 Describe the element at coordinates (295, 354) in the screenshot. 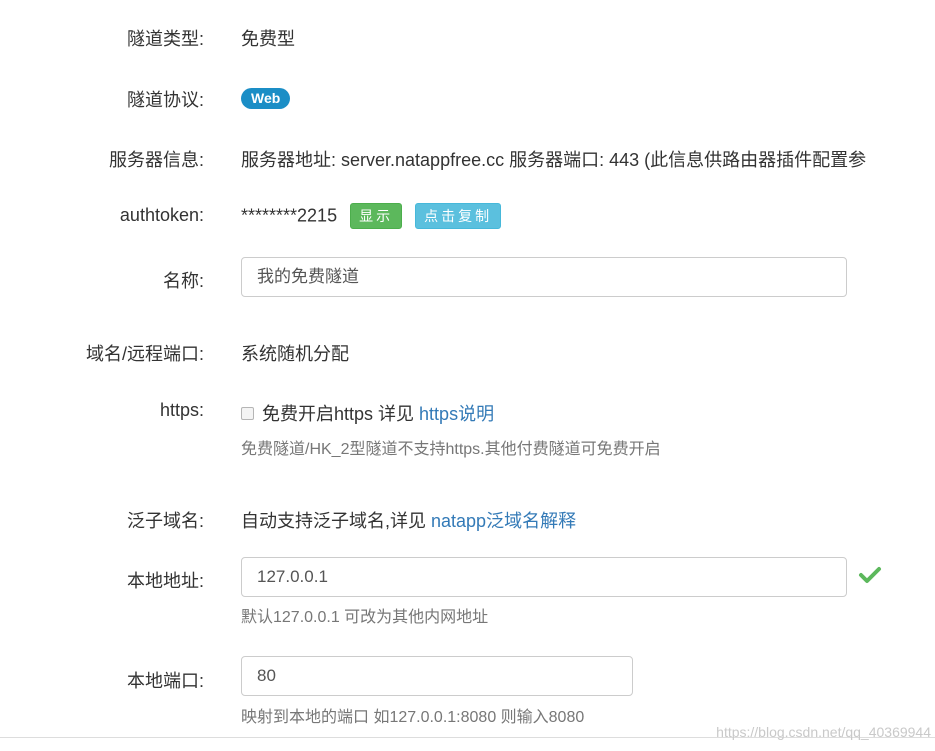

I see `domain-value: 系统随机分配` at that location.